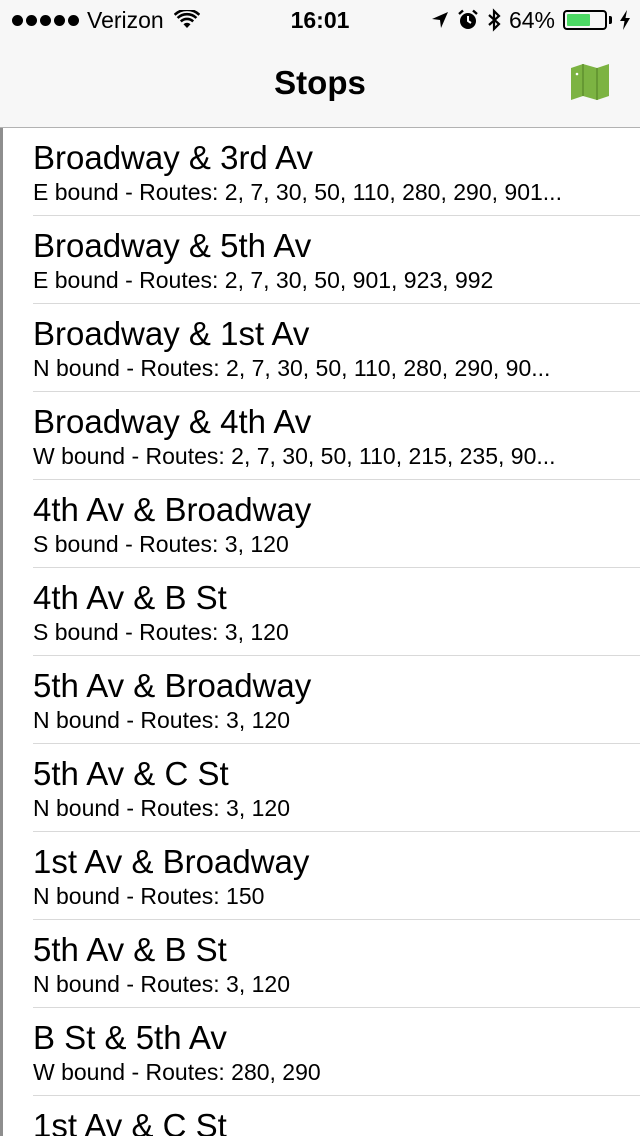 The height and width of the screenshot is (1136, 640). I want to click on map-icon, so click(590, 82).